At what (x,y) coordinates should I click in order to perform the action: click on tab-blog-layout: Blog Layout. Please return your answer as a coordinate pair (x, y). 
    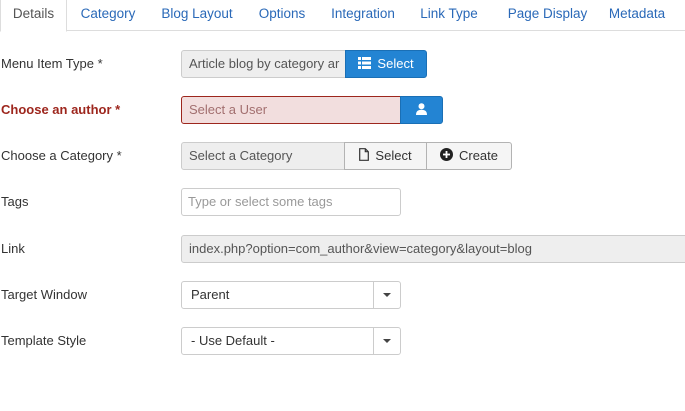
    Looking at the image, I should click on (197, 15).